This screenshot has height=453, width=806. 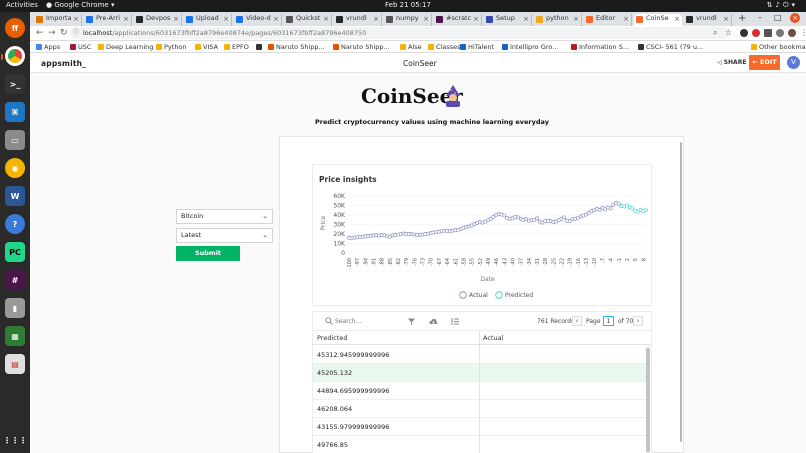 I want to click on activities-button: Activities, so click(x=22, y=5).